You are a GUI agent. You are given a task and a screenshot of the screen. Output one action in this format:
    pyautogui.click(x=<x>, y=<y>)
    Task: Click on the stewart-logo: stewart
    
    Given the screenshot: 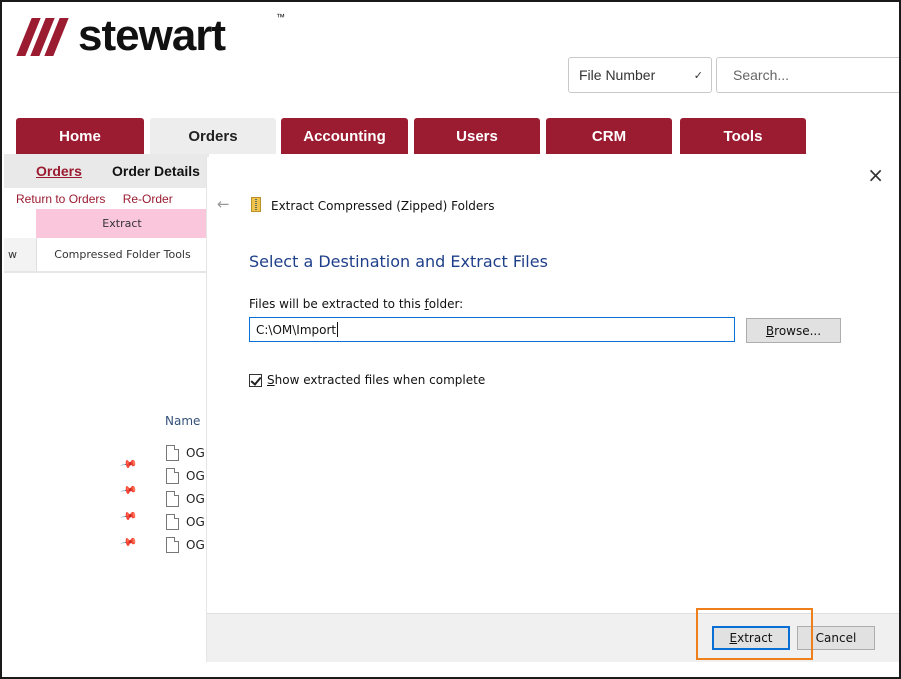 What is the action you would take?
    pyautogui.click(x=120, y=34)
    